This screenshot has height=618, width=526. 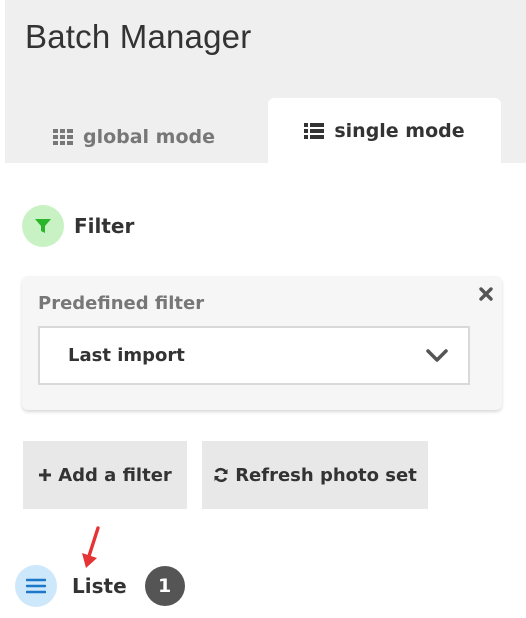 I want to click on predefined-filter-select: Last import, so click(x=254, y=355).